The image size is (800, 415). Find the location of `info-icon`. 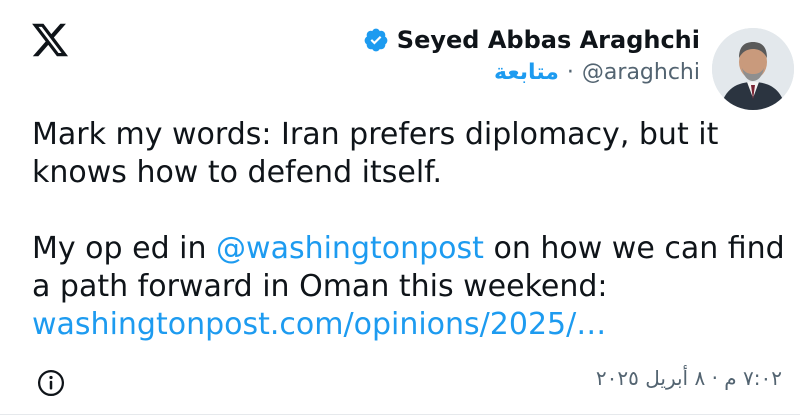

info-icon is located at coordinates (51, 383).